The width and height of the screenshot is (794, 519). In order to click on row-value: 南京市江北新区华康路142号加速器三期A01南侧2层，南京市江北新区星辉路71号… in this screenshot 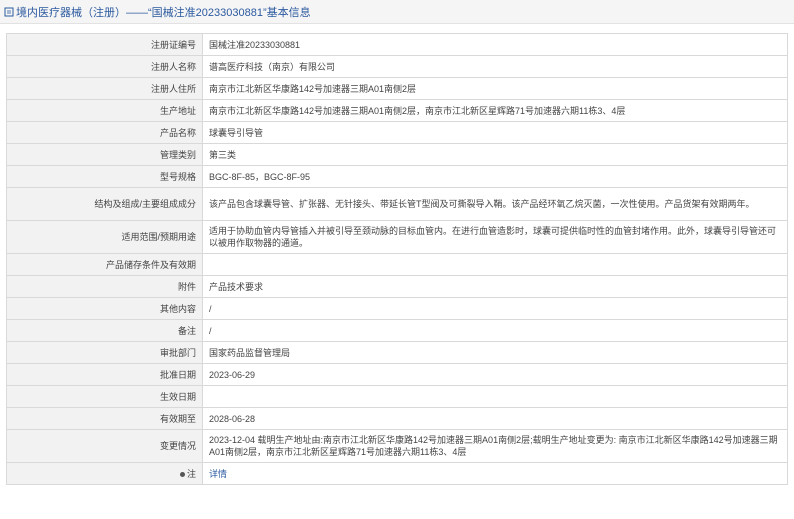, I will do `click(495, 110)`.